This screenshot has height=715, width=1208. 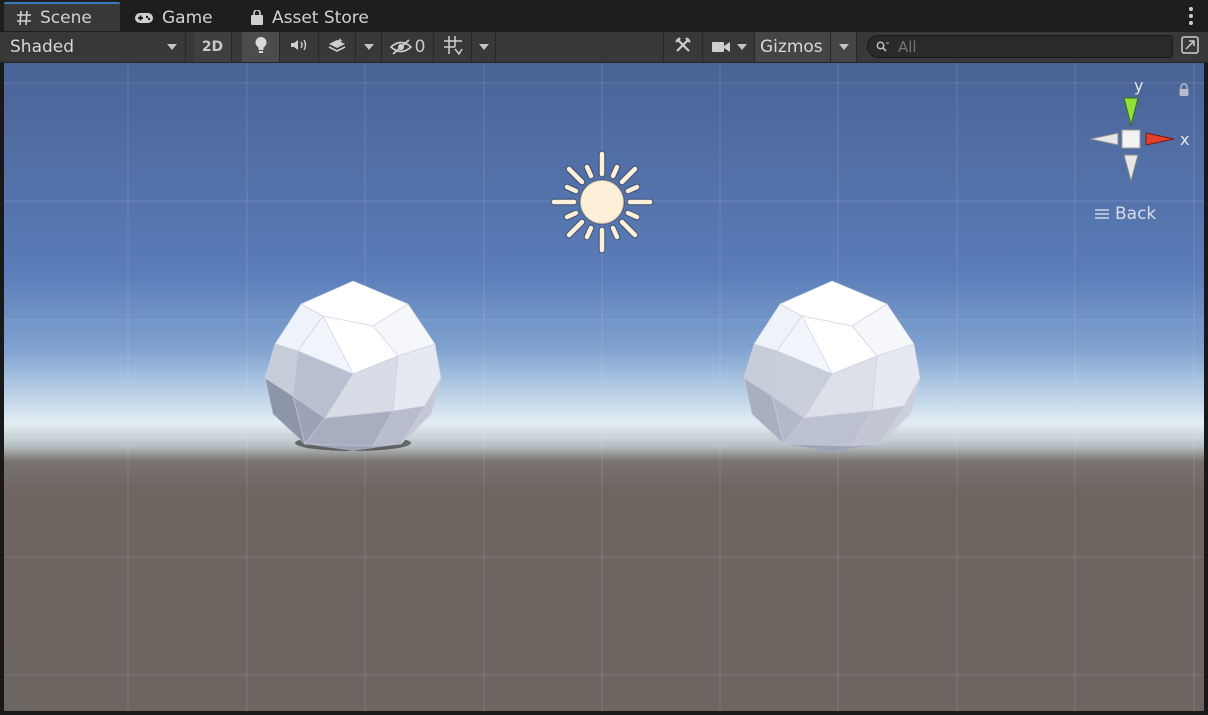 I want to click on tab-scene: Scene, so click(x=62, y=16).